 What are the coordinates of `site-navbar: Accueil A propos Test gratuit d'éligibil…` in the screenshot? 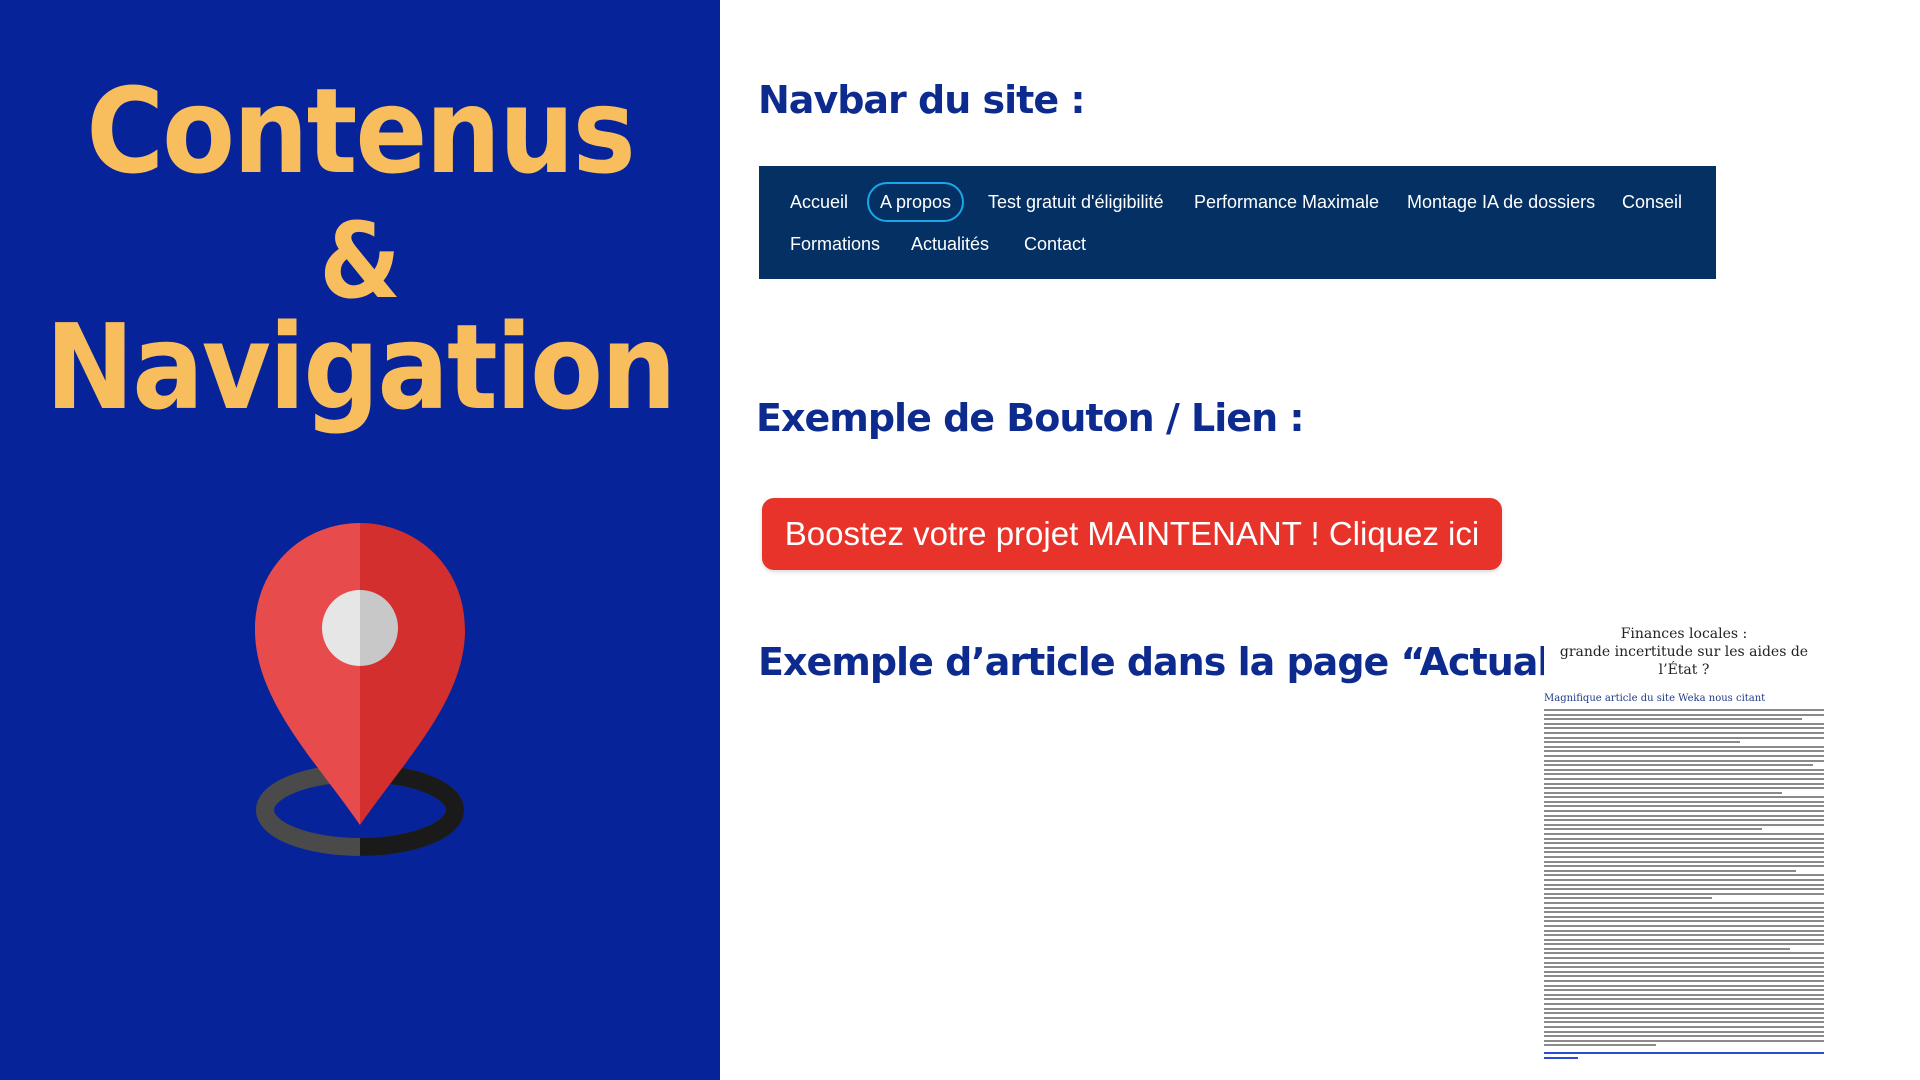 It's located at (1237, 222).